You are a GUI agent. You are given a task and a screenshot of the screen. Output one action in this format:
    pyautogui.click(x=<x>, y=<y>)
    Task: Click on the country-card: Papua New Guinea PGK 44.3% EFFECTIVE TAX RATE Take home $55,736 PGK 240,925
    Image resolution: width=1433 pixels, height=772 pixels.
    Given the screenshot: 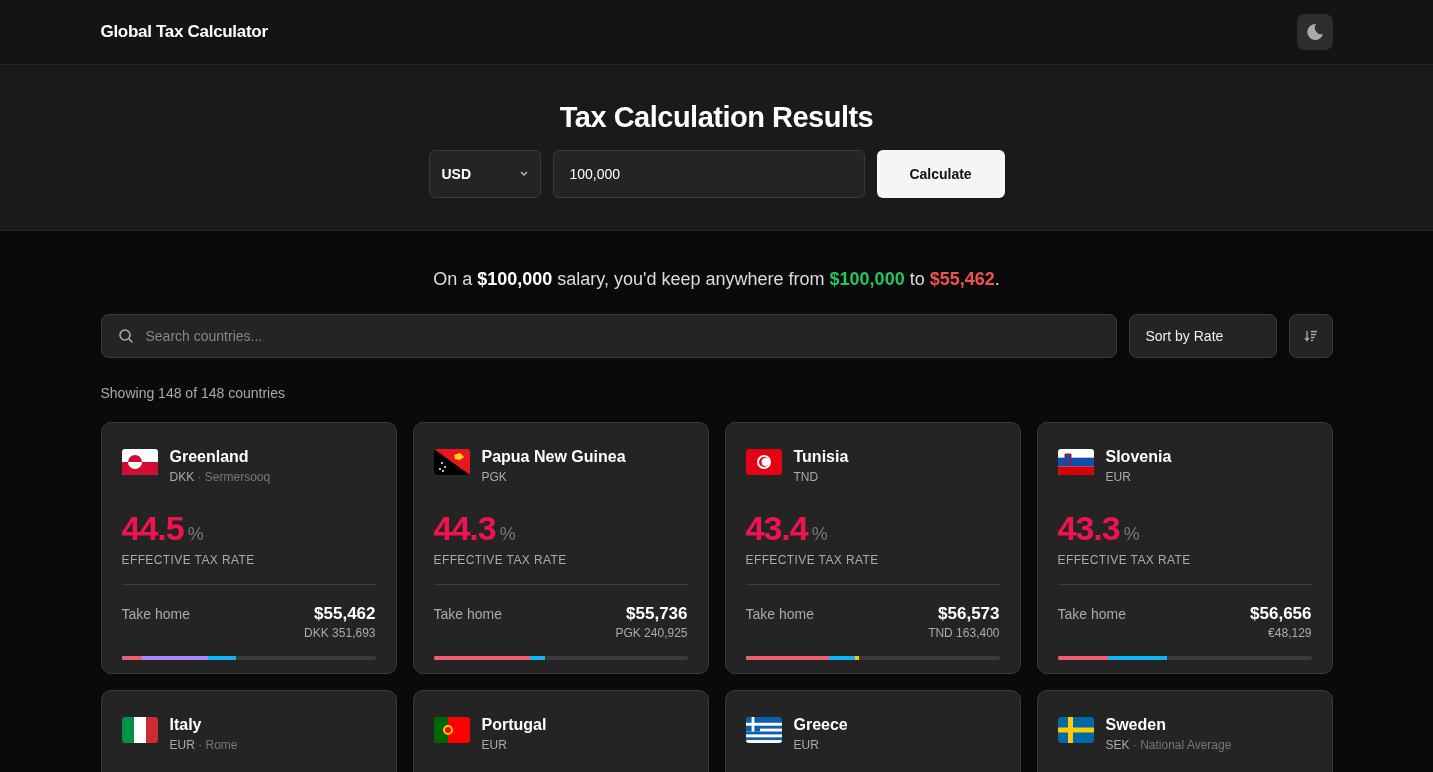 What is the action you would take?
    pyautogui.click(x=560, y=548)
    